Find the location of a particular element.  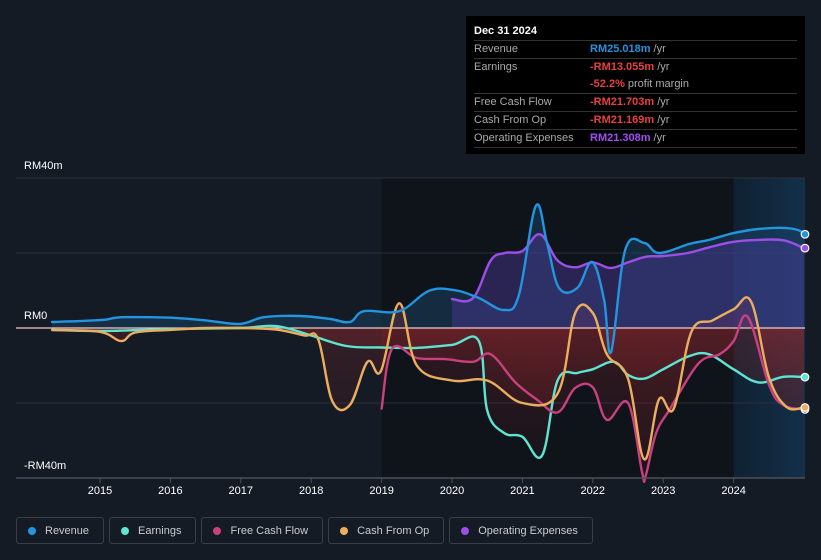

legend-label: Revenue is located at coordinates (67, 530).